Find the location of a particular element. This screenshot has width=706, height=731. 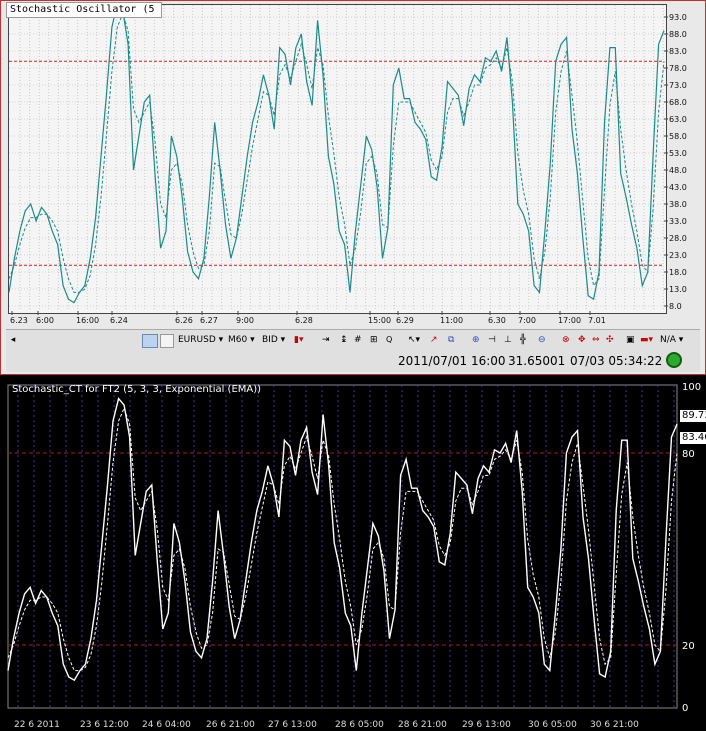

horizontal-line-icon: ⊣ is located at coordinates (492, 340).